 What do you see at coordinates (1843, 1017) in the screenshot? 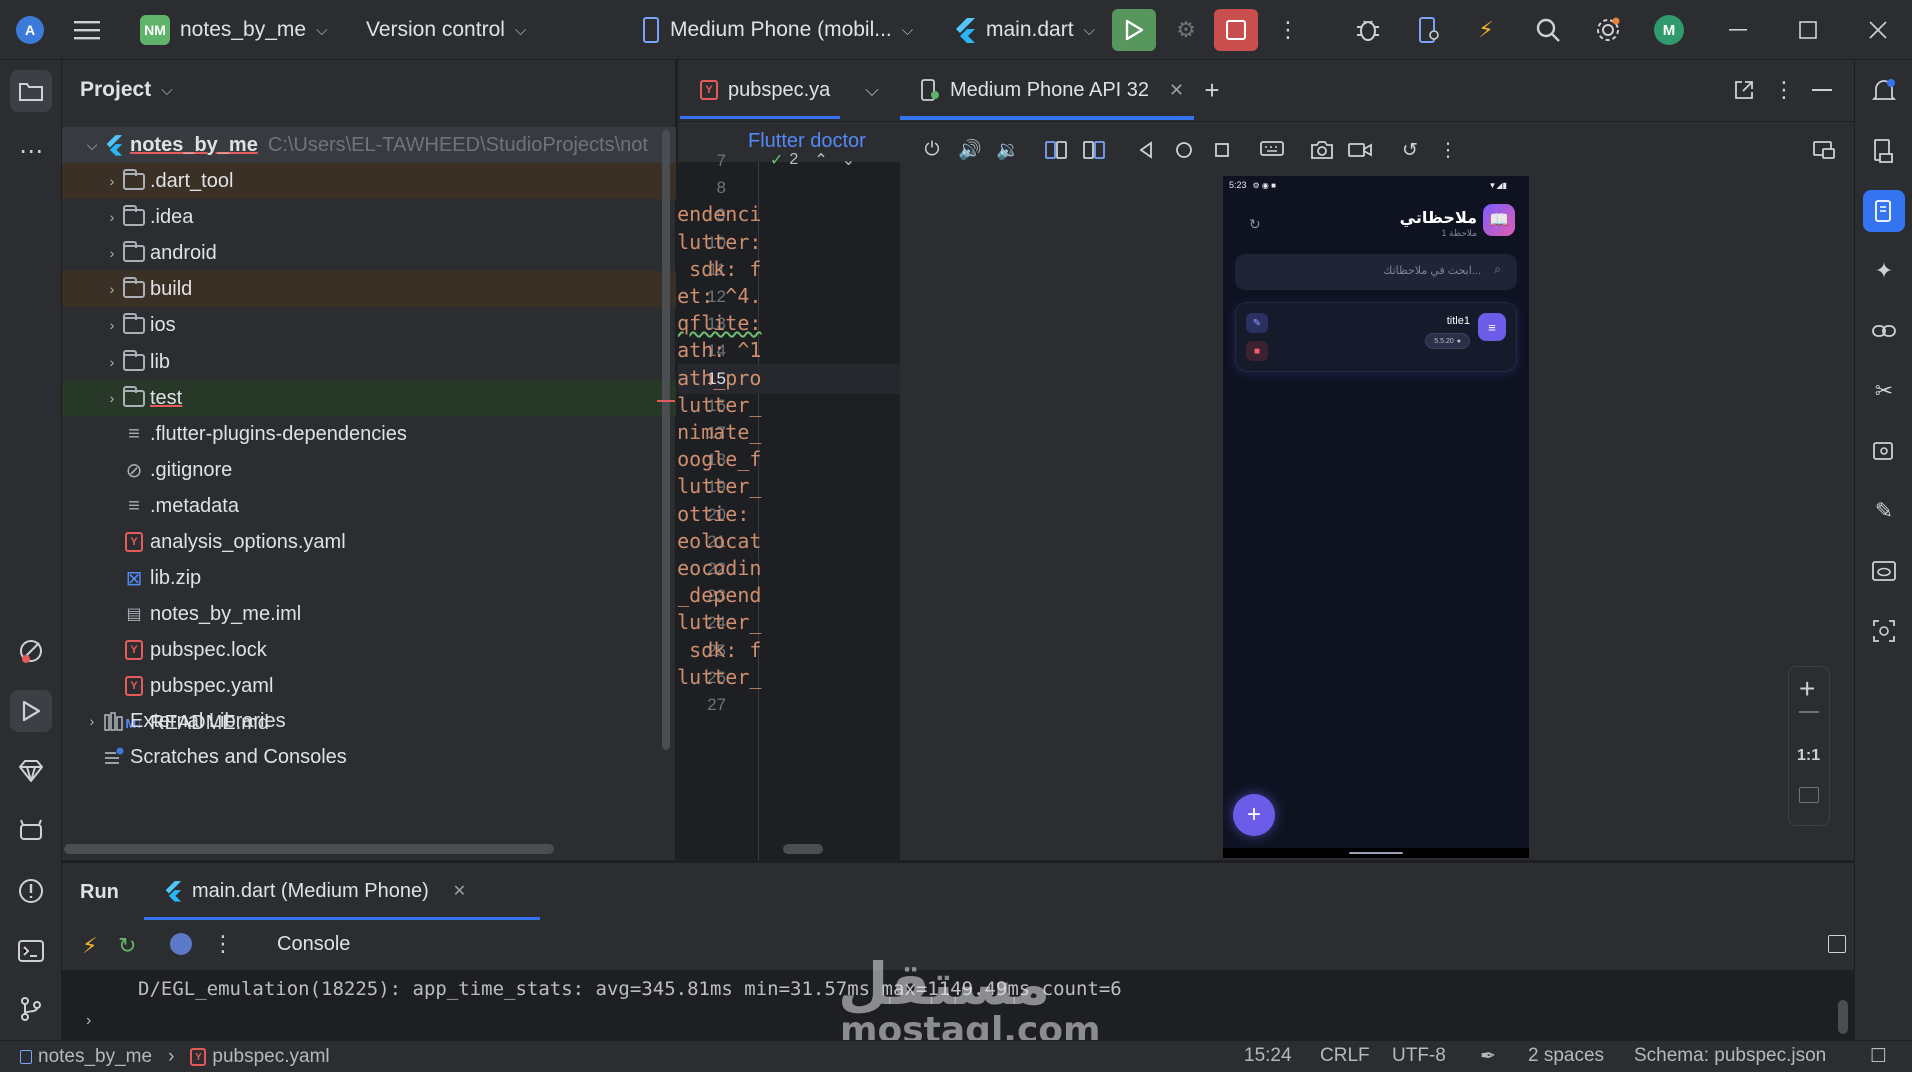
I see `console-scrollbar` at bounding box center [1843, 1017].